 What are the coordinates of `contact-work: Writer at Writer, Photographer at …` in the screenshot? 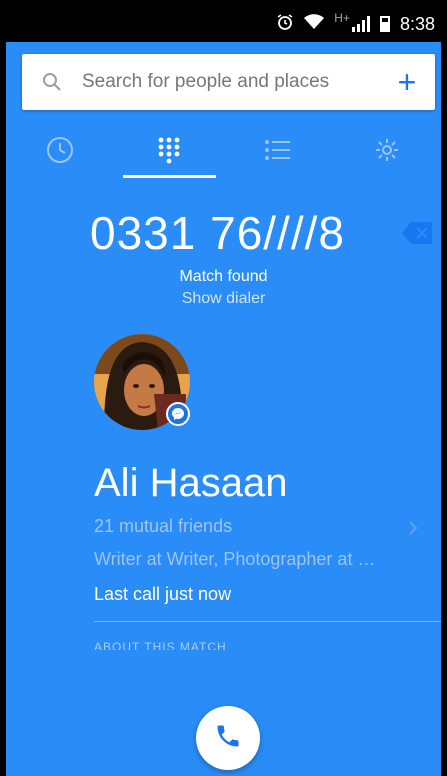 It's located at (235, 559).